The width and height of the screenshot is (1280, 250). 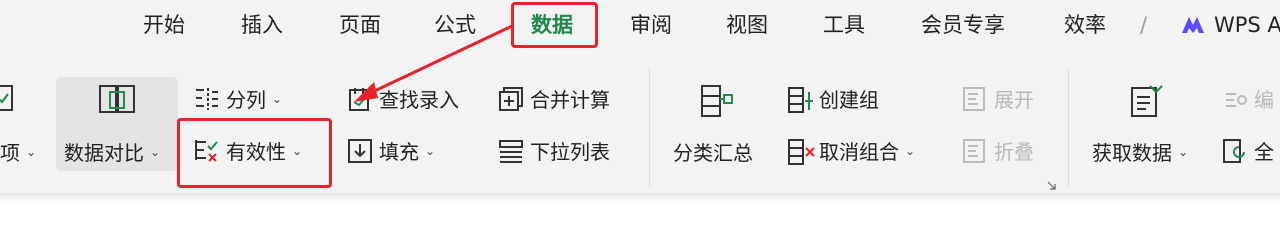 What do you see at coordinates (511, 151) in the screenshot?
I see `dropdown-list-icon` at bounding box center [511, 151].